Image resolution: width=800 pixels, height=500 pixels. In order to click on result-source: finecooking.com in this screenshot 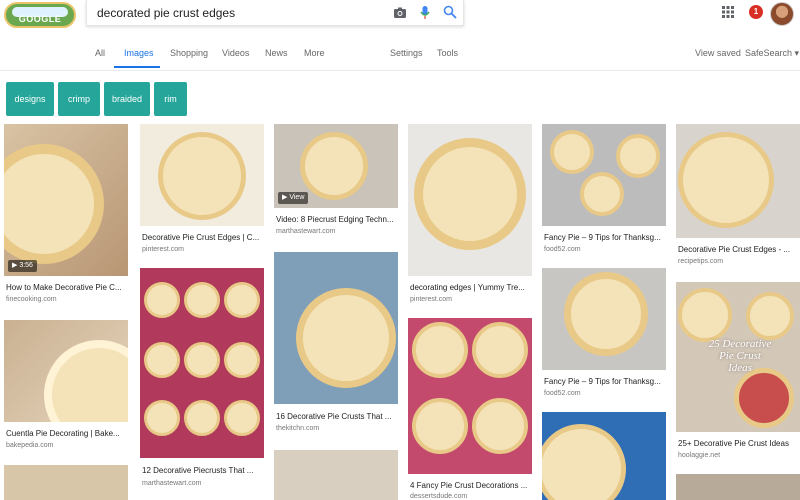, I will do `click(31, 299)`.